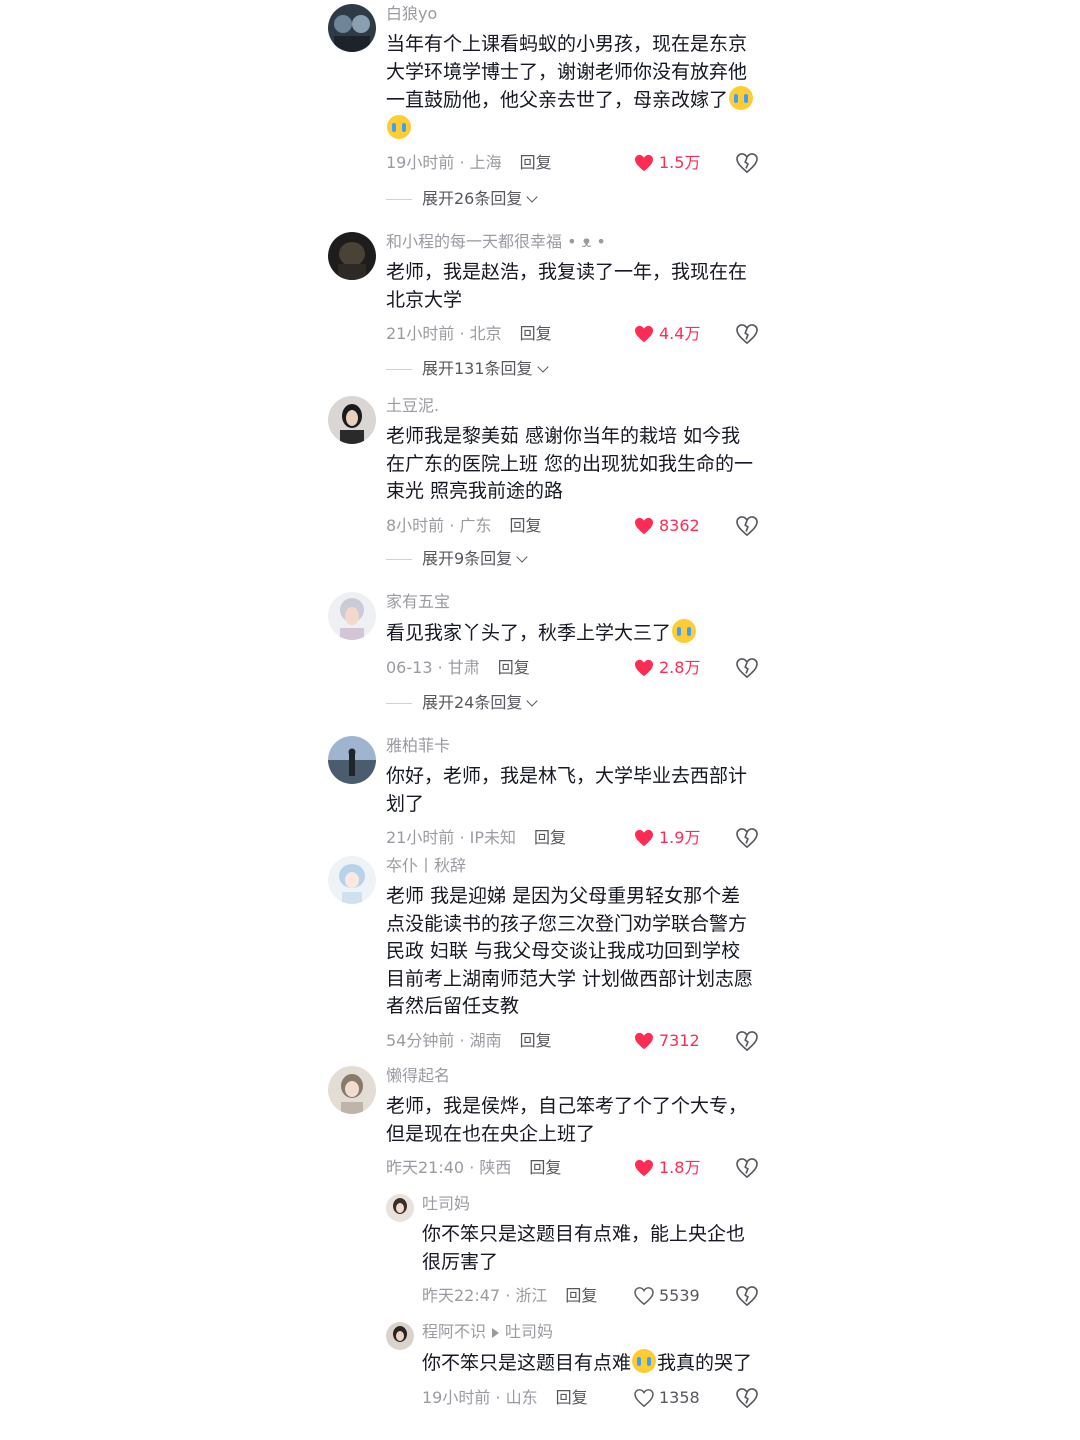  What do you see at coordinates (667, 163) in the screenshot?
I see `like-button: 1.5万` at bounding box center [667, 163].